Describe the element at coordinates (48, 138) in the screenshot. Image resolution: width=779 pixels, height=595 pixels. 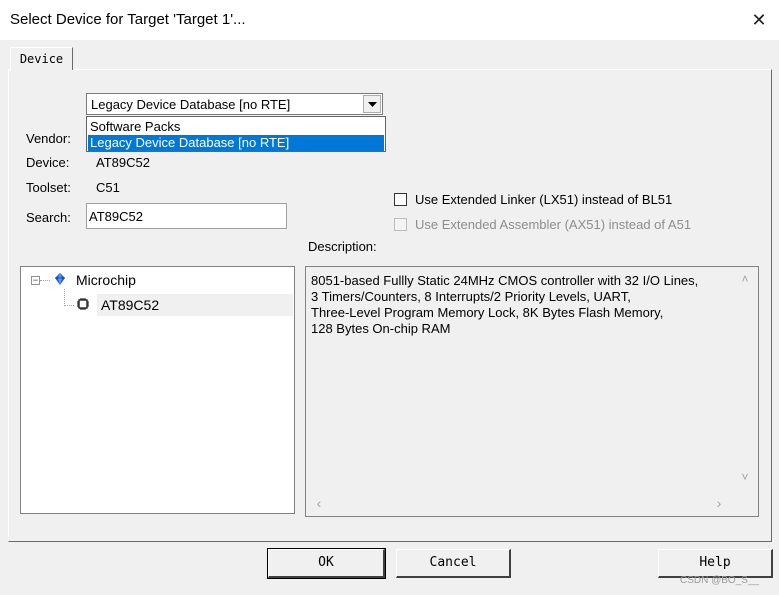
I see `vendor-label: Vendor:` at that location.